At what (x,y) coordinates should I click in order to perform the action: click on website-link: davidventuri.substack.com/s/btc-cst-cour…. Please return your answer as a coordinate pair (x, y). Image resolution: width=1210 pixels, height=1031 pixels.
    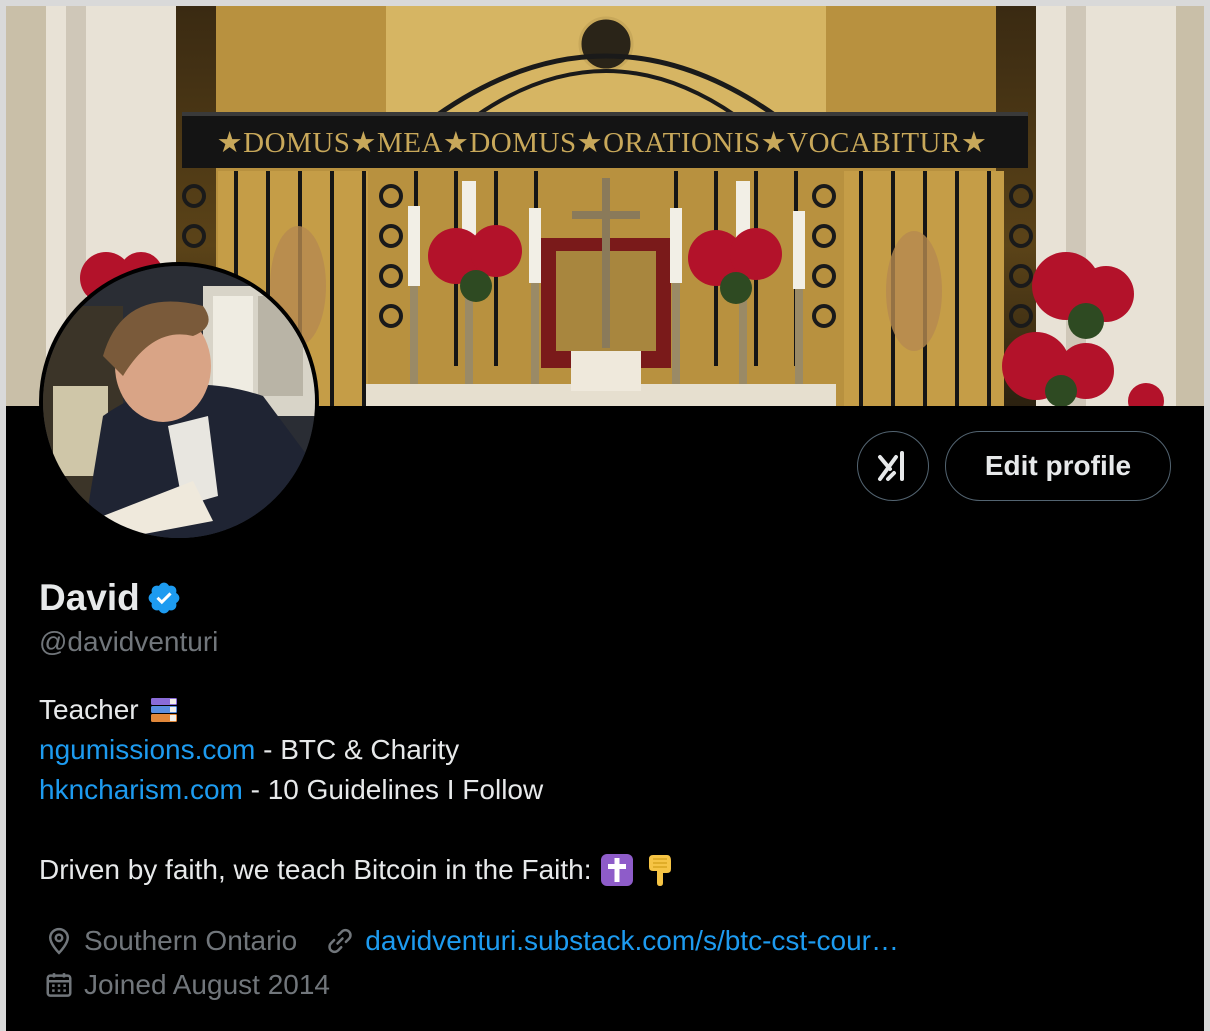
    Looking at the image, I should click on (632, 941).